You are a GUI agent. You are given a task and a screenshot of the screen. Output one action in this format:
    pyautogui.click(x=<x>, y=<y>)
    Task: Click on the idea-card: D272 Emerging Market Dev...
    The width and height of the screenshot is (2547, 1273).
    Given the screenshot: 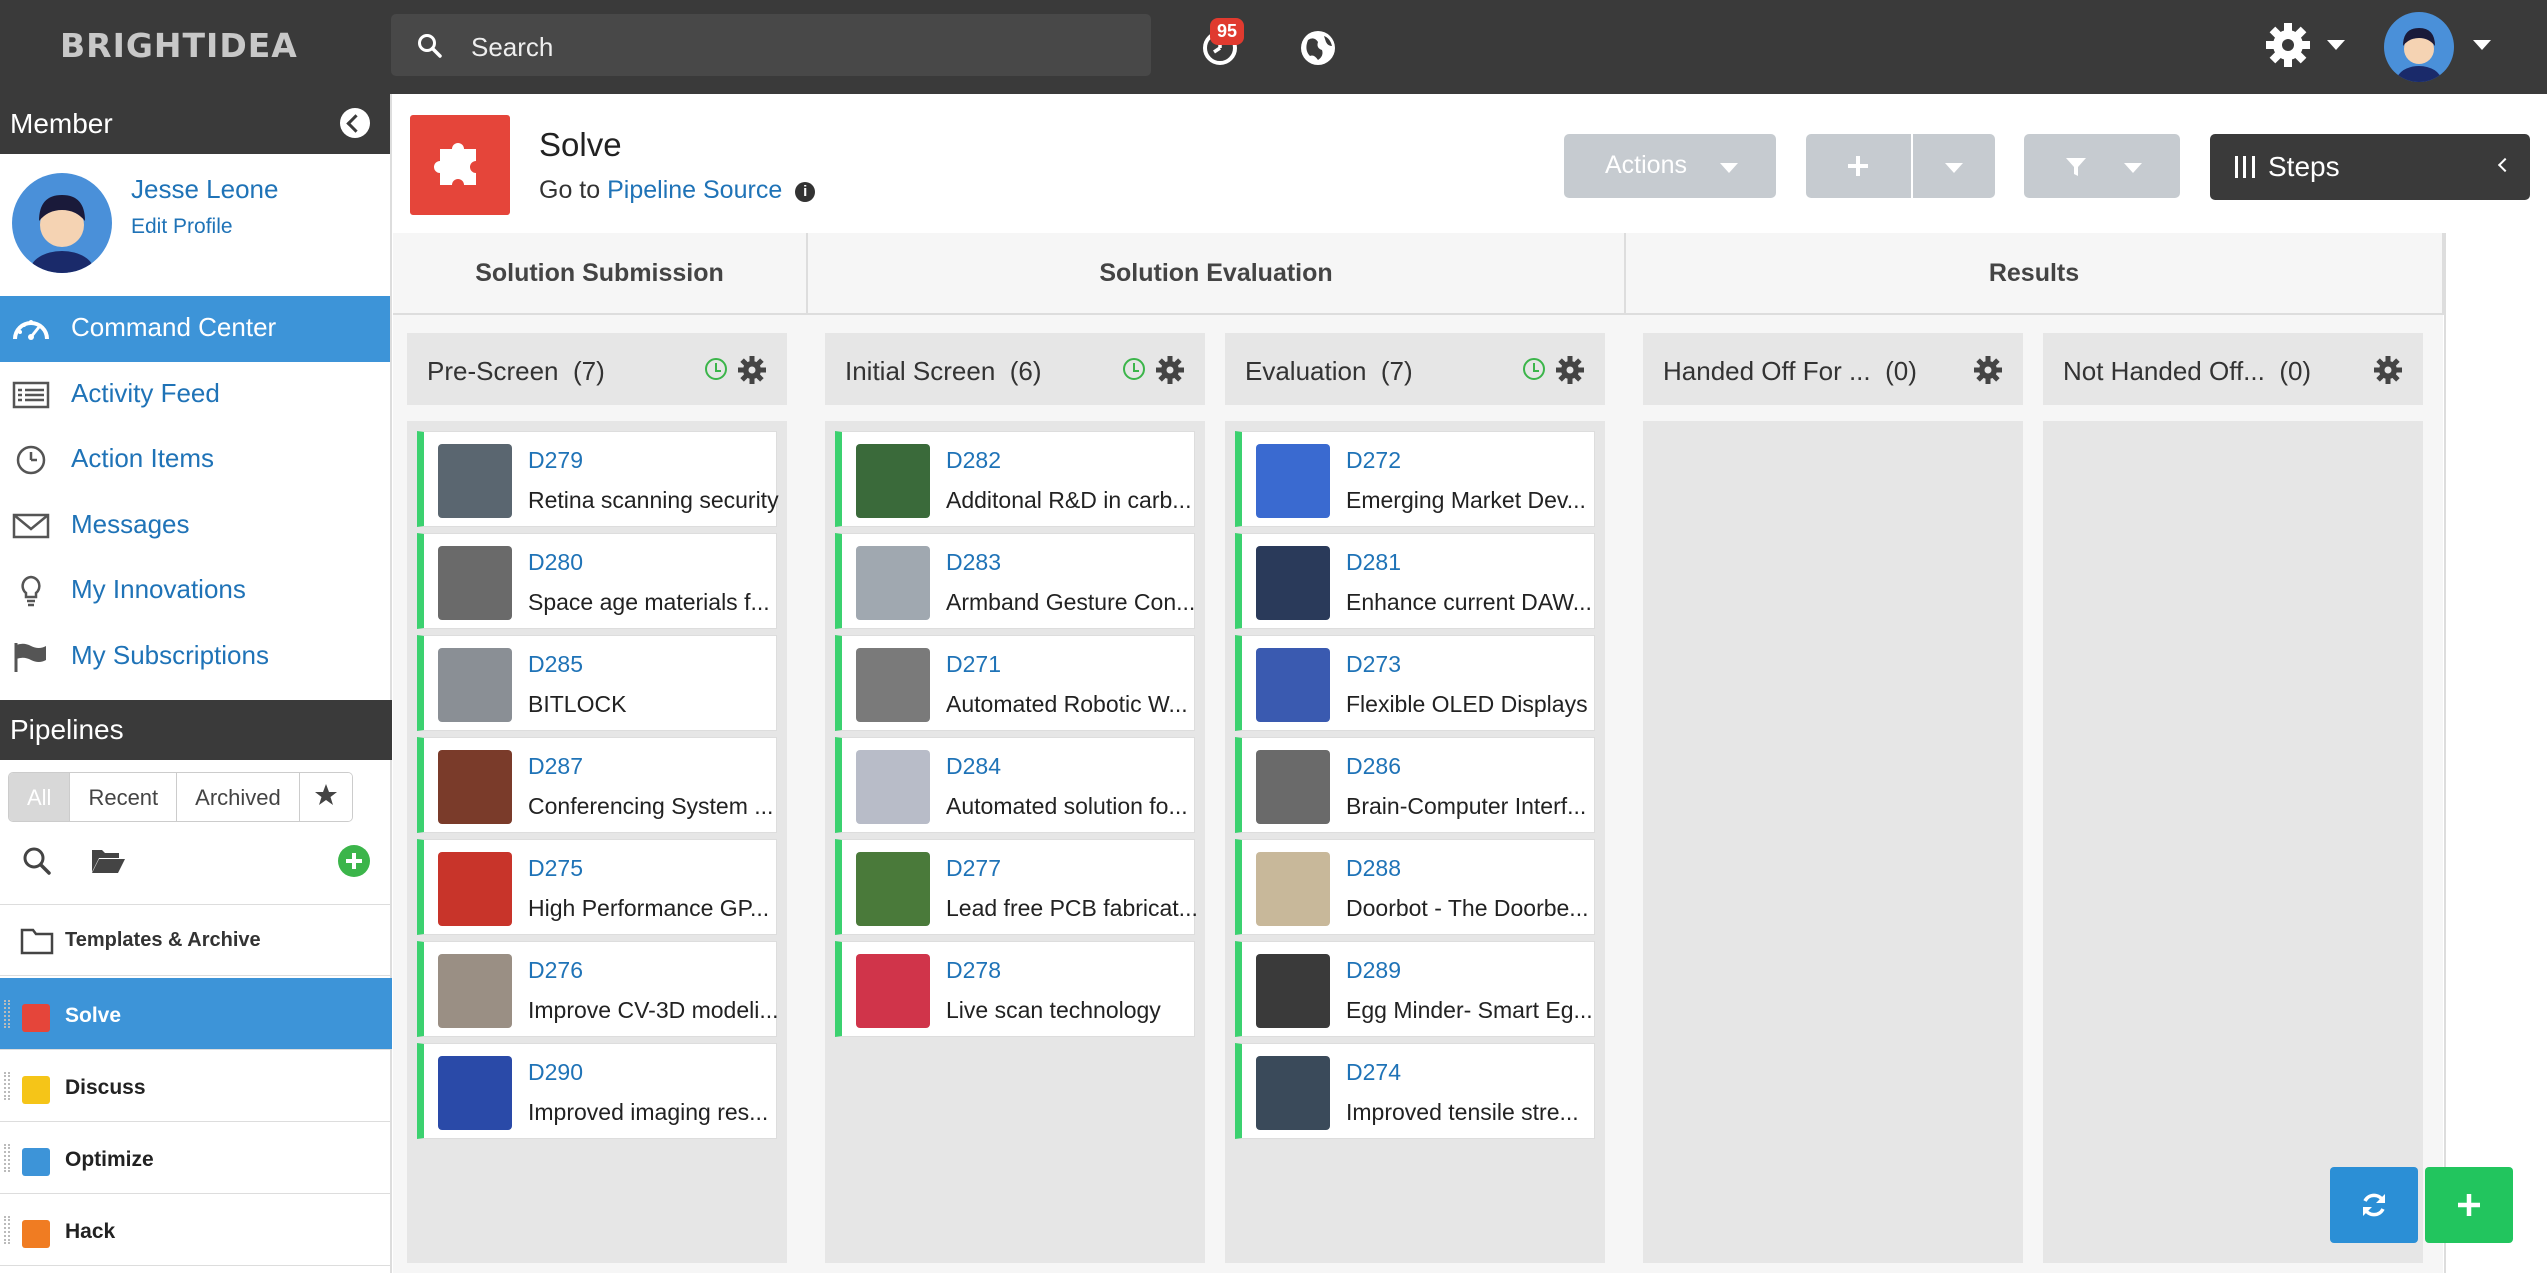 What is the action you would take?
    pyautogui.click(x=1415, y=479)
    